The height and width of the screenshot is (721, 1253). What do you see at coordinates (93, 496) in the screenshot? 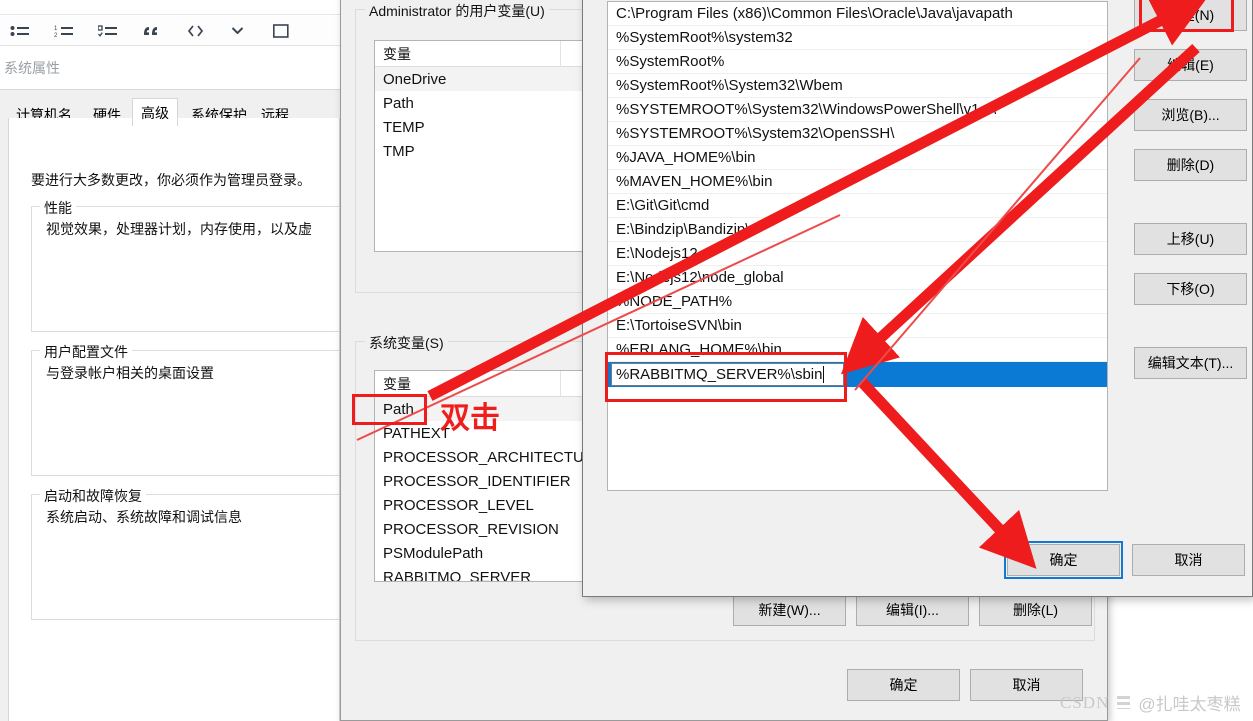
I see `startup-recovery-group-title: 启动和故障恢复` at bounding box center [93, 496].